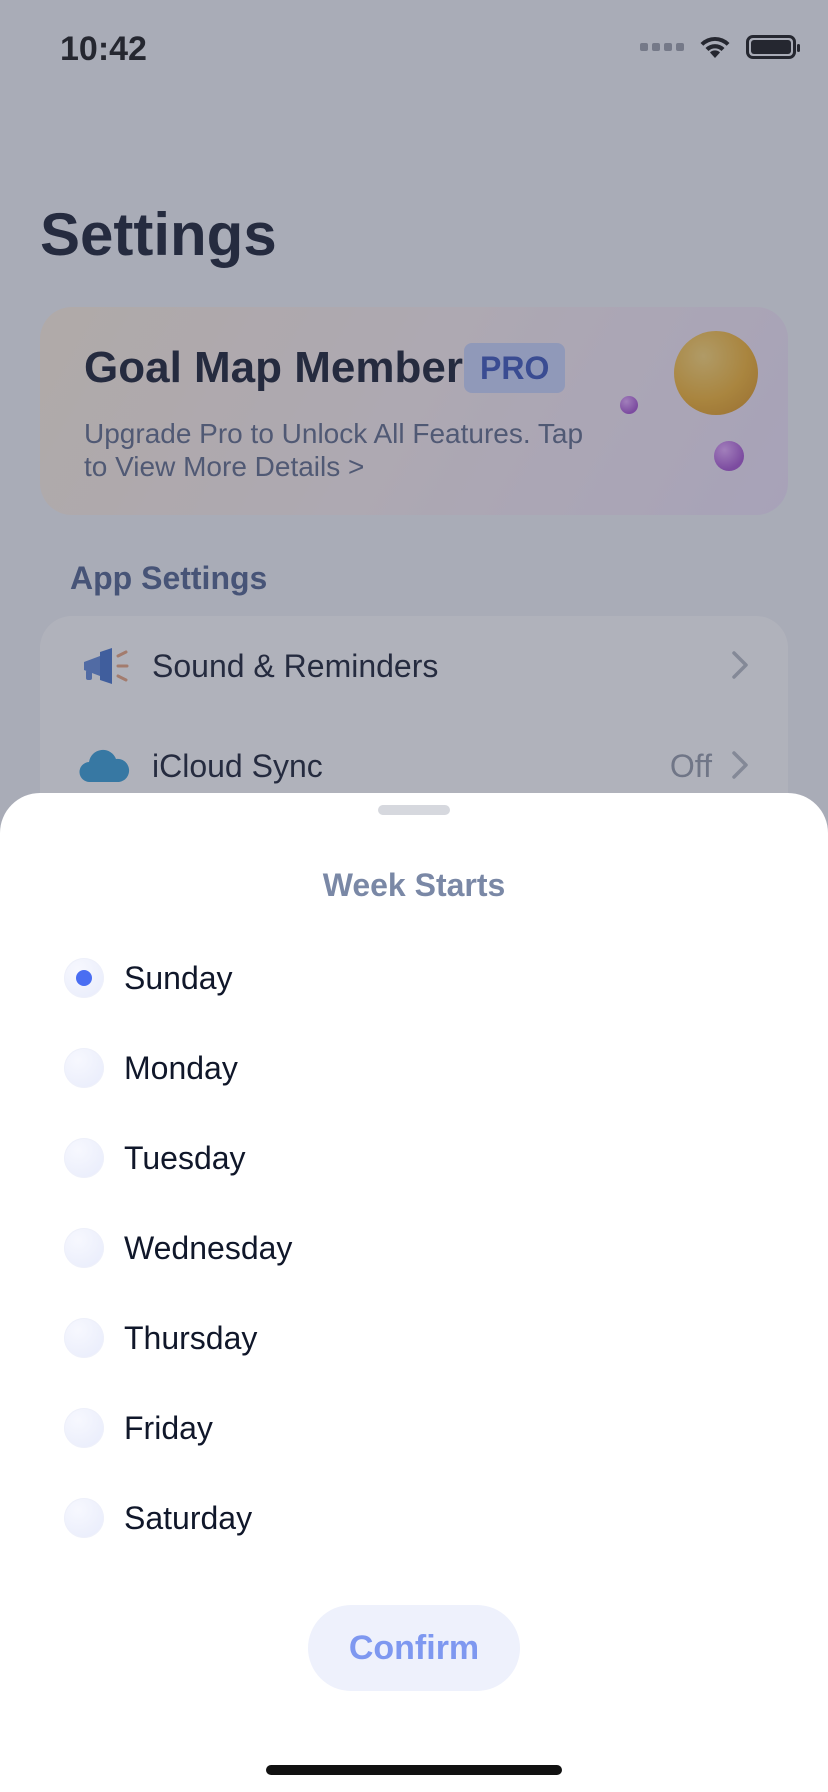  I want to click on option-sunday: Sunday, so click(414, 978).